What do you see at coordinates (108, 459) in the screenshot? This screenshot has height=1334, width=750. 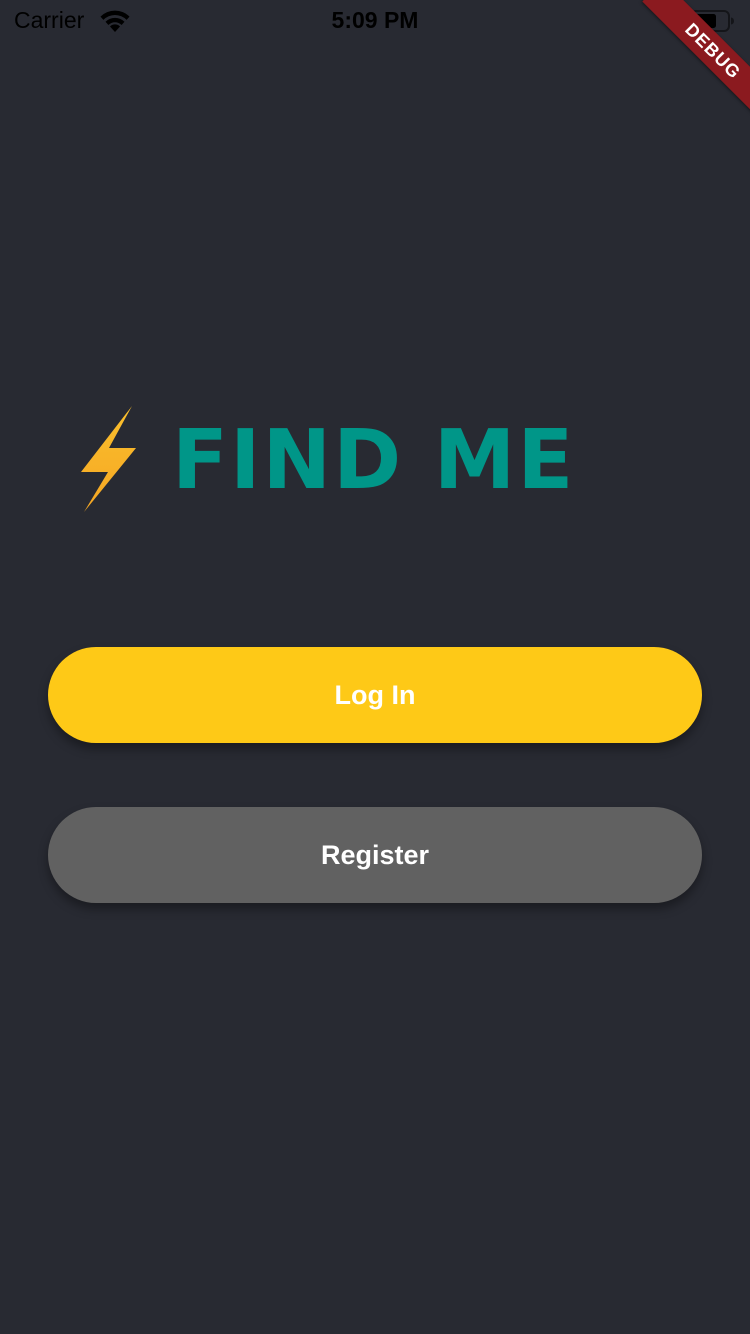 I see `lightning-bolt-icon` at bounding box center [108, 459].